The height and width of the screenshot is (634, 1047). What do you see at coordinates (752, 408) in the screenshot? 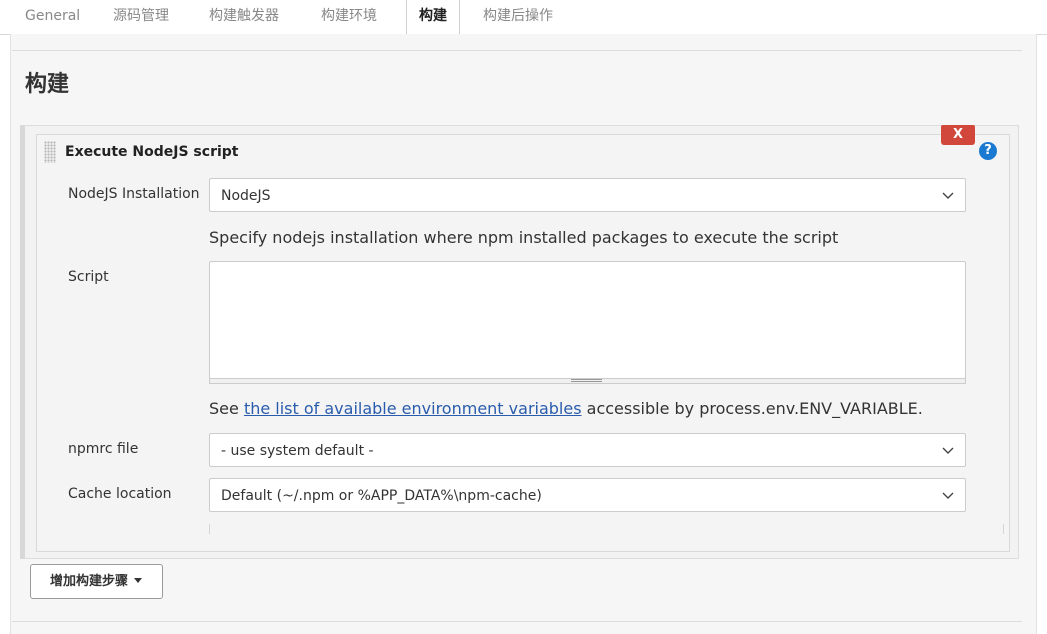
I see `script-description-suffix: accessible by process.env.ENV_VARIABLE.` at bounding box center [752, 408].